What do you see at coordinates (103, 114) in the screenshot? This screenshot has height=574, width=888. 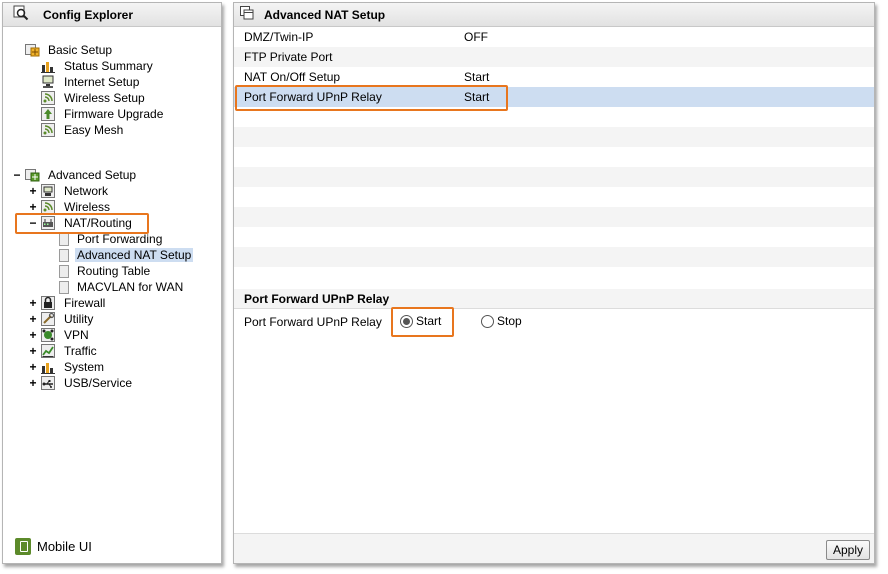 I see `tree-item-firmware-upgrade: Firmware Upgrade` at bounding box center [103, 114].